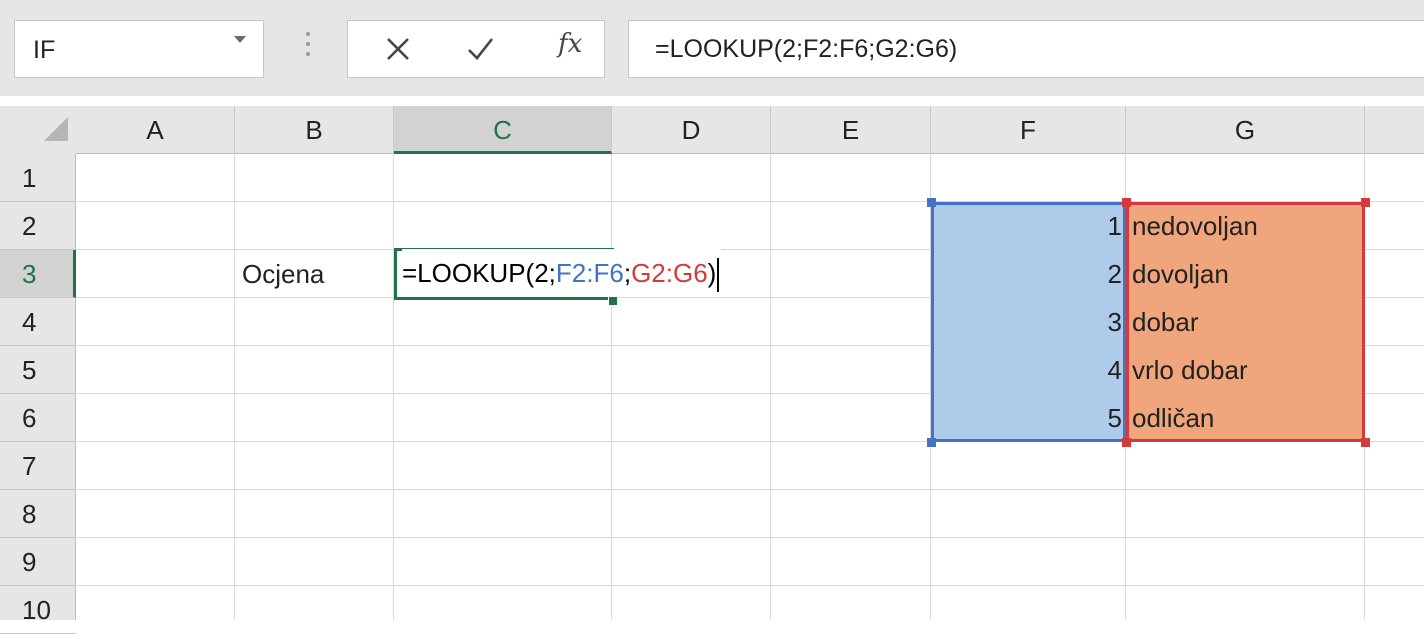 The image size is (1424, 634). Describe the element at coordinates (1028, 226) in the screenshot. I see `cell-f2: 1` at that location.